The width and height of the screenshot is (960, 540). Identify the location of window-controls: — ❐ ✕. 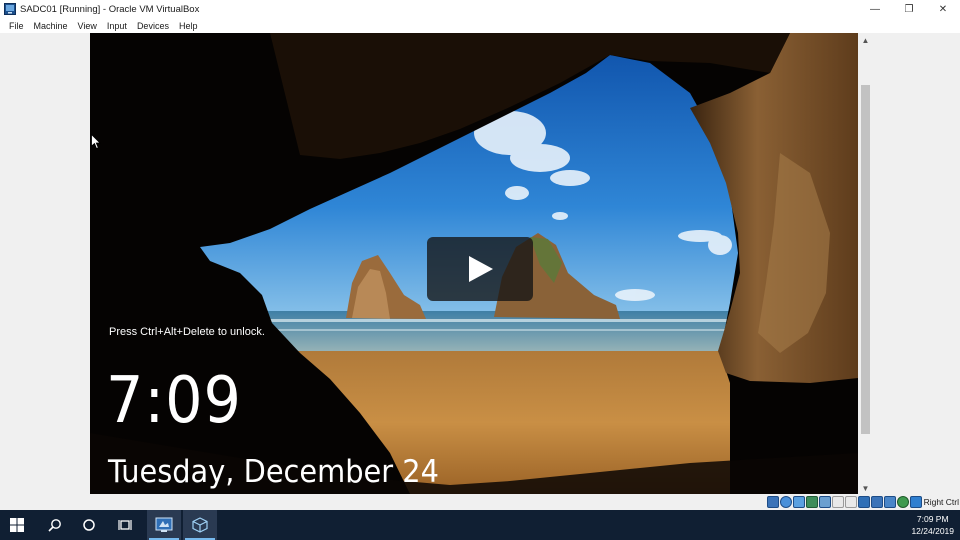
(909, 9).